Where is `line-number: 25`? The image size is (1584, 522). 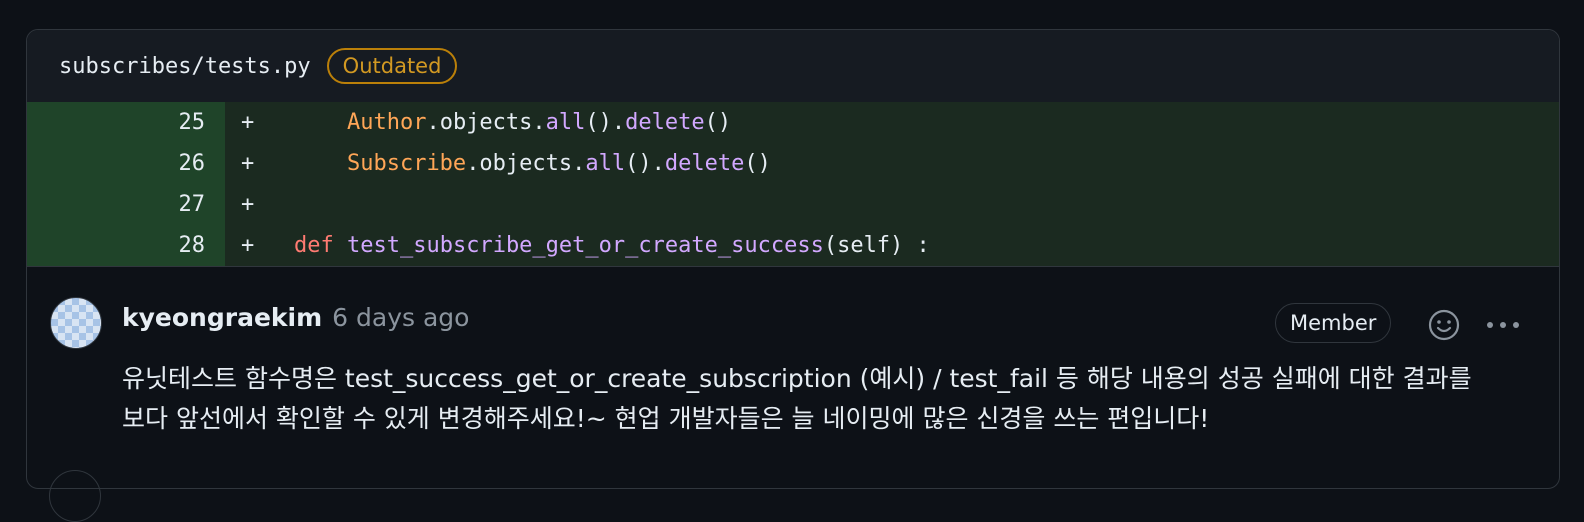 line-number: 25 is located at coordinates (126, 122).